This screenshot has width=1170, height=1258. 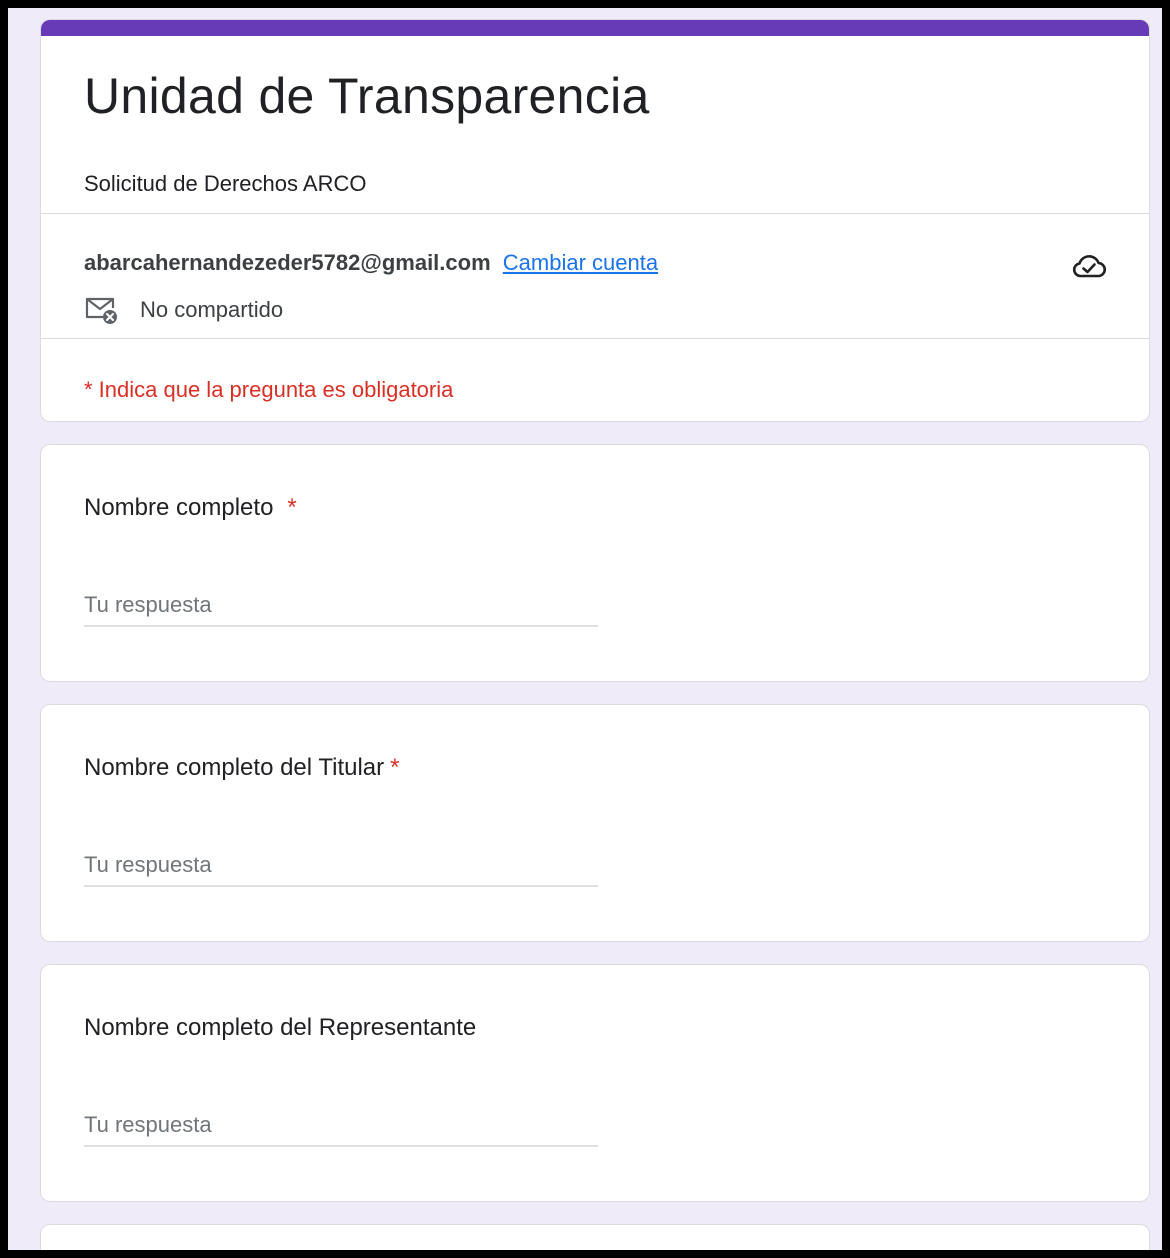 I want to click on accent-bar, so click(x=595, y=28).